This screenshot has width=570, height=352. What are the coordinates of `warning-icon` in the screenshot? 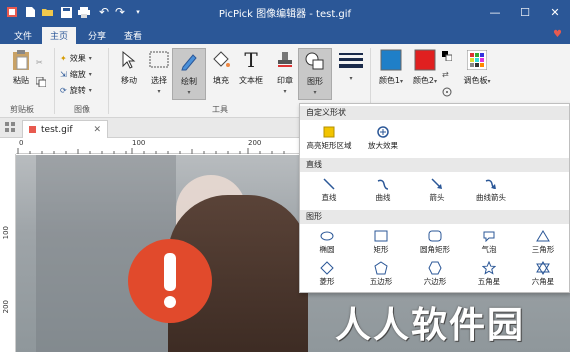 It's located at (170, 281).